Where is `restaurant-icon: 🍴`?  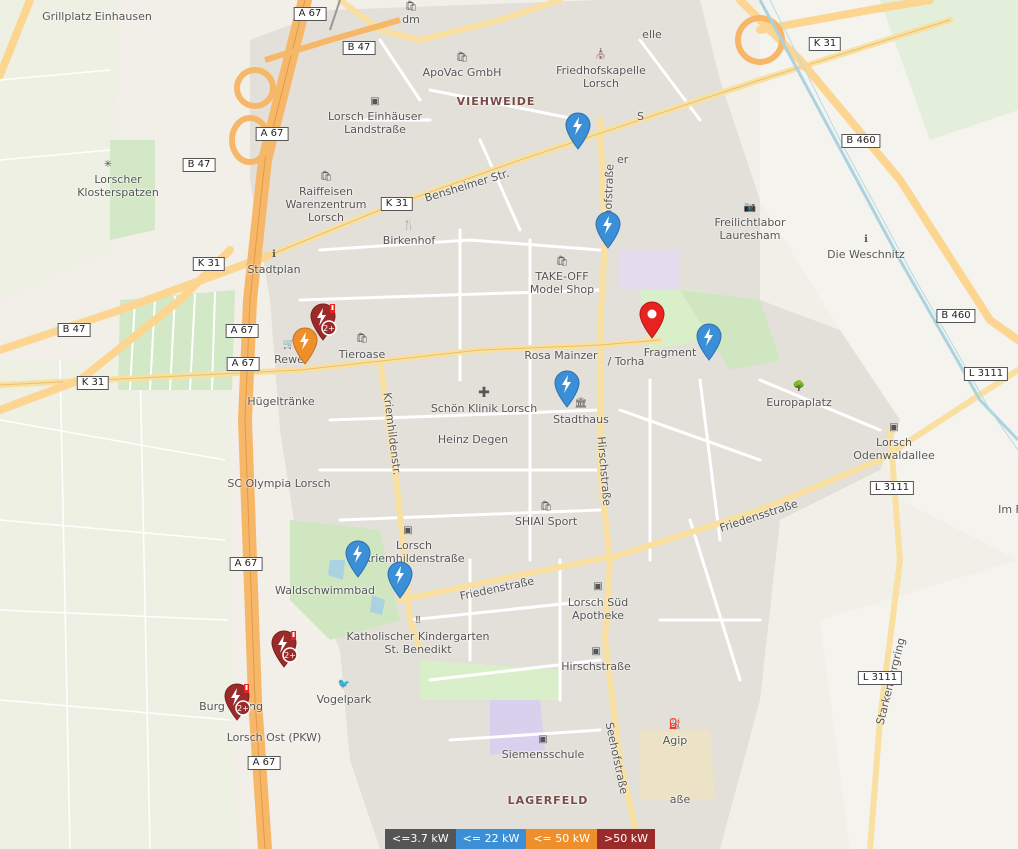 restaurant-icon: 🍴 is located at coordinates (409, 225).